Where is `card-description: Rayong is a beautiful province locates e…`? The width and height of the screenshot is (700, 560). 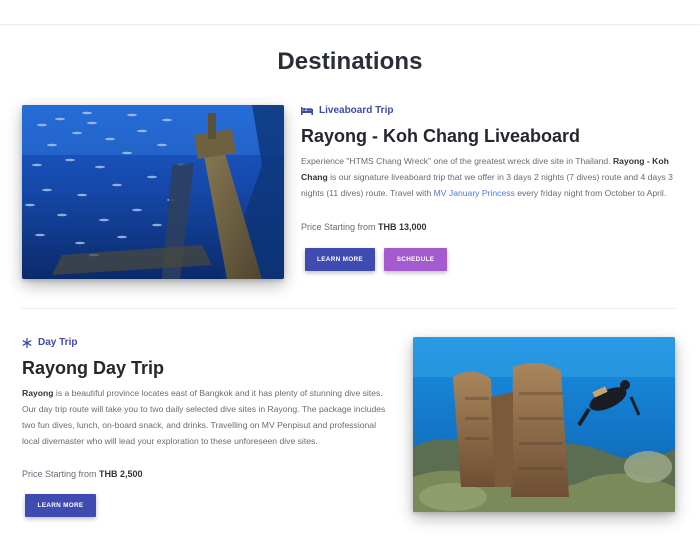 card-description: Rayong is a beautiful province locates e… is located at coordinates (204, 417).